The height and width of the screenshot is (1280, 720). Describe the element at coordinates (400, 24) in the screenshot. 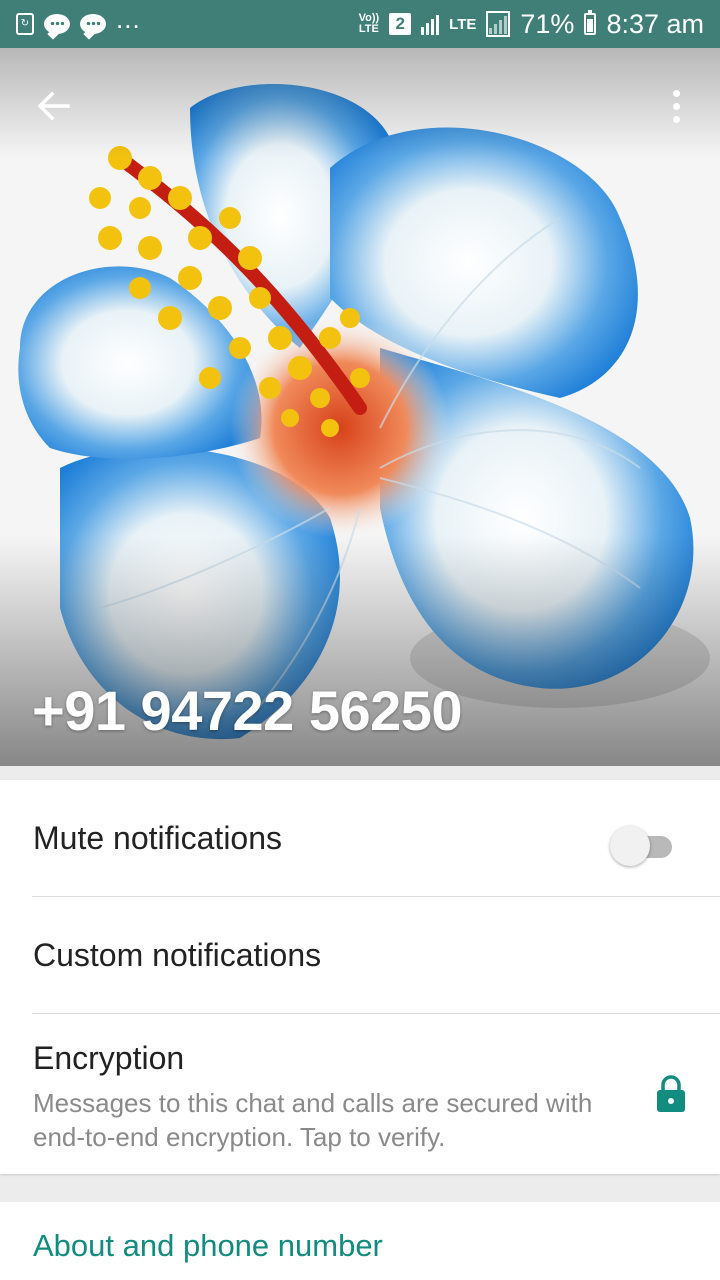

I see `sim-indicator: 2` at that location.